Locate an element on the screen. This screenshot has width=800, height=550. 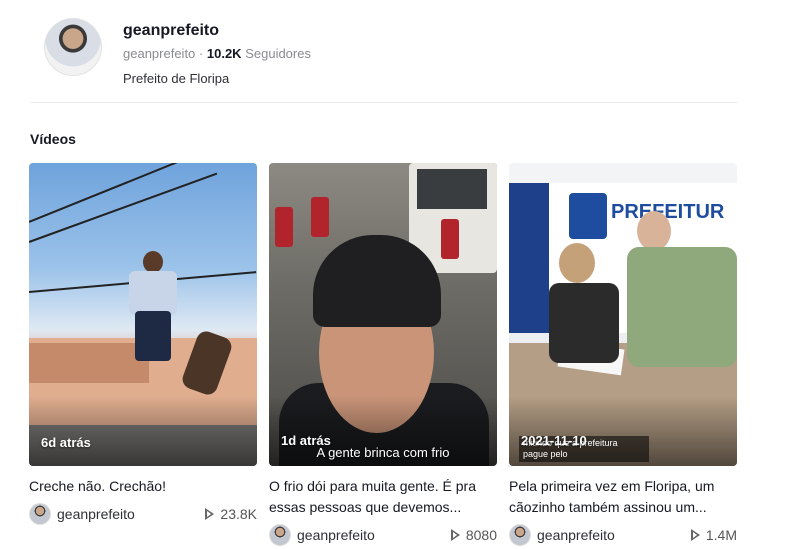
followers-label: Seguidores is located at coordinates (278, 53).